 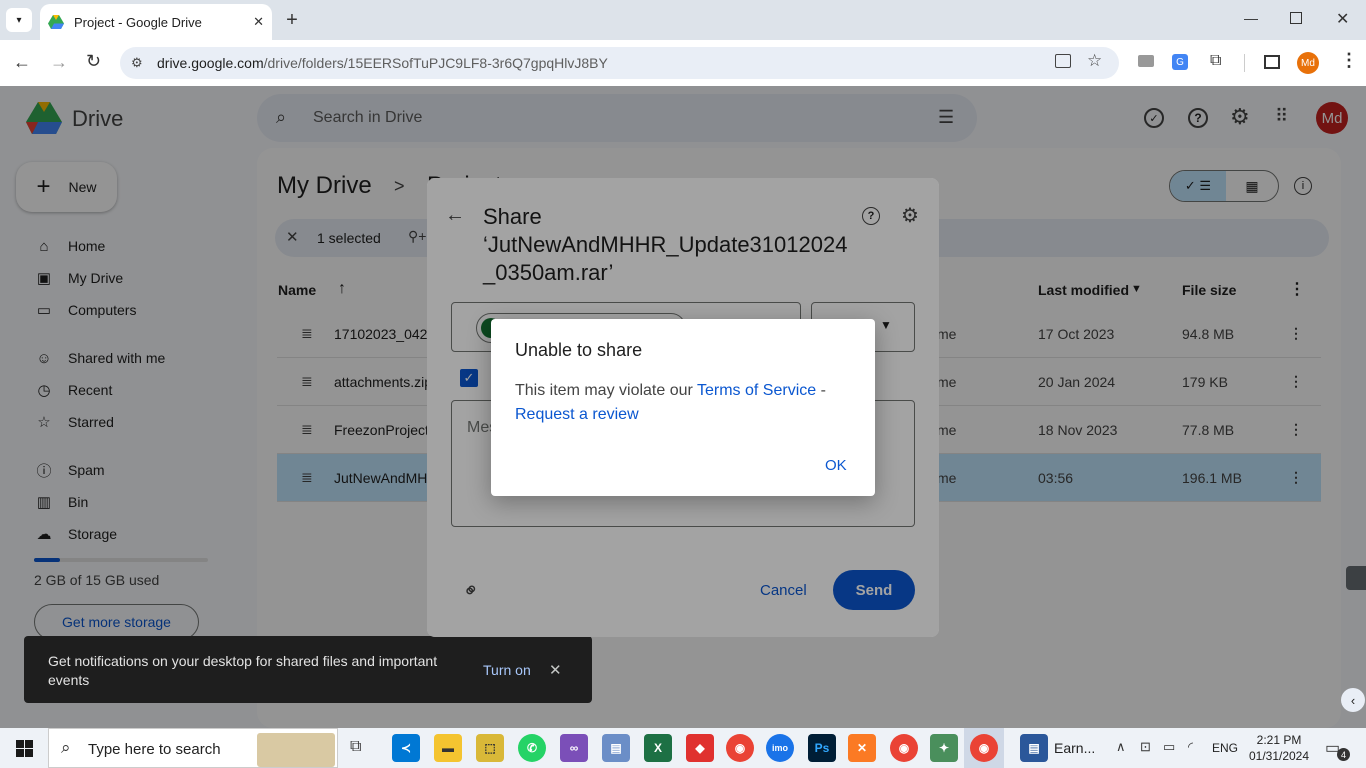 I want to click on window-close-icon: ✕, so click(x=1342, y=19).